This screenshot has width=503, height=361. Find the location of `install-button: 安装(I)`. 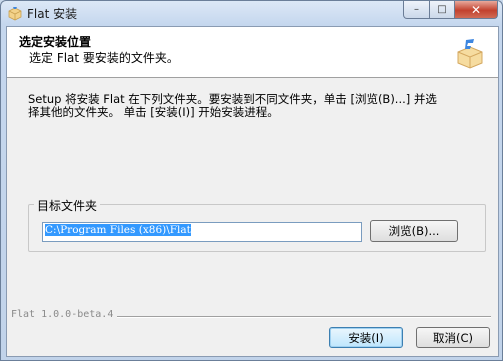

install-button: 安装(I) is located at coordinates (366, 337).